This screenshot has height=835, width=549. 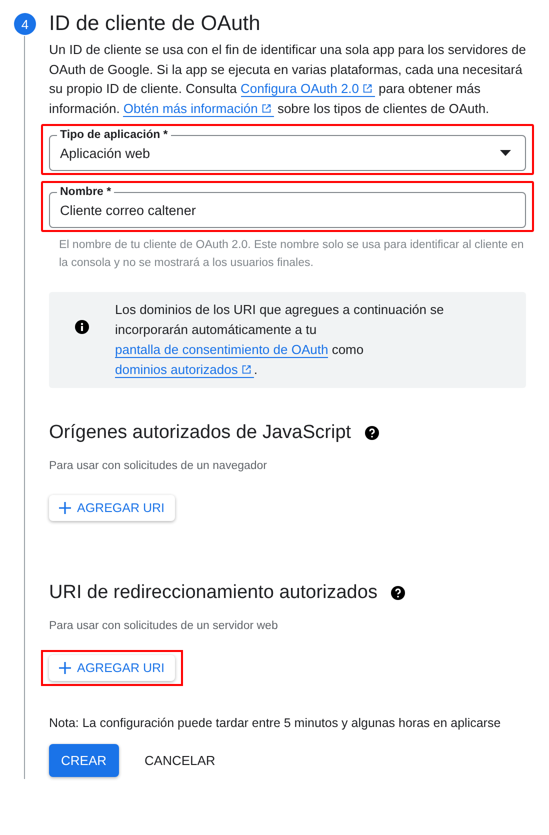 I want to click on link: pantalla de consentimiento de OAuth, so click(x=221, y=350).